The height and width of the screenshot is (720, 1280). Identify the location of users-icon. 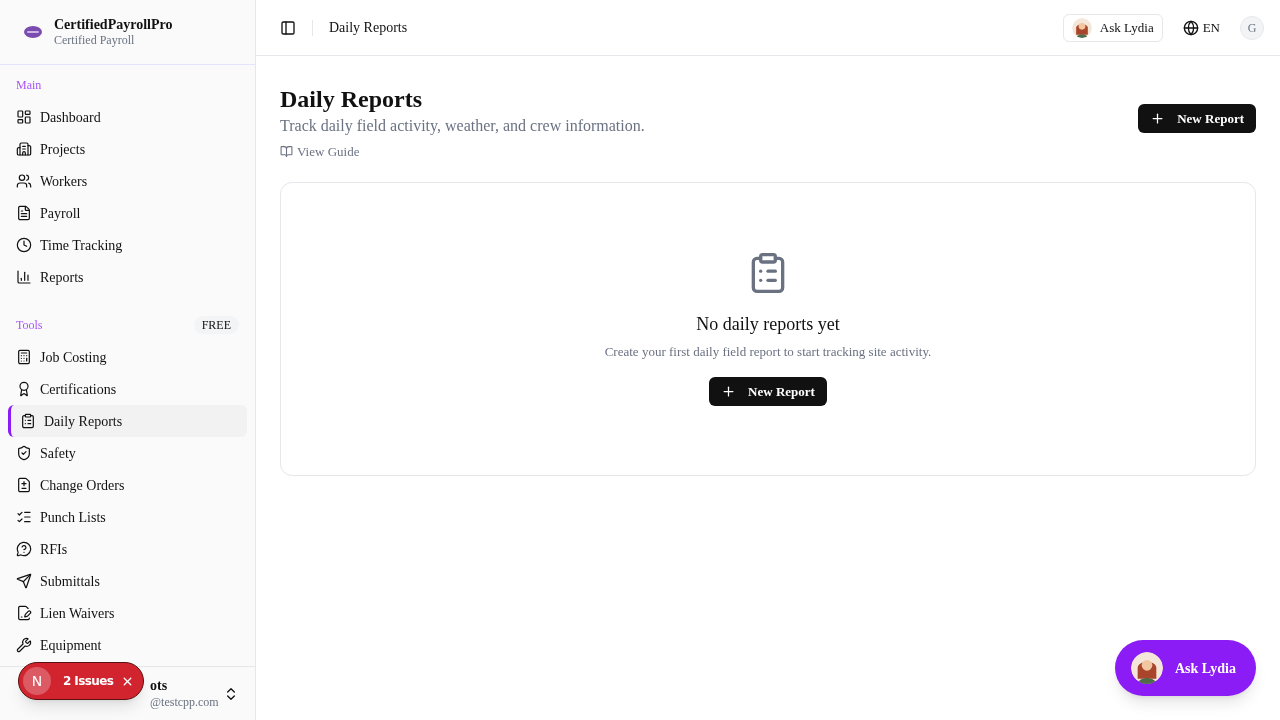
(24, 181).